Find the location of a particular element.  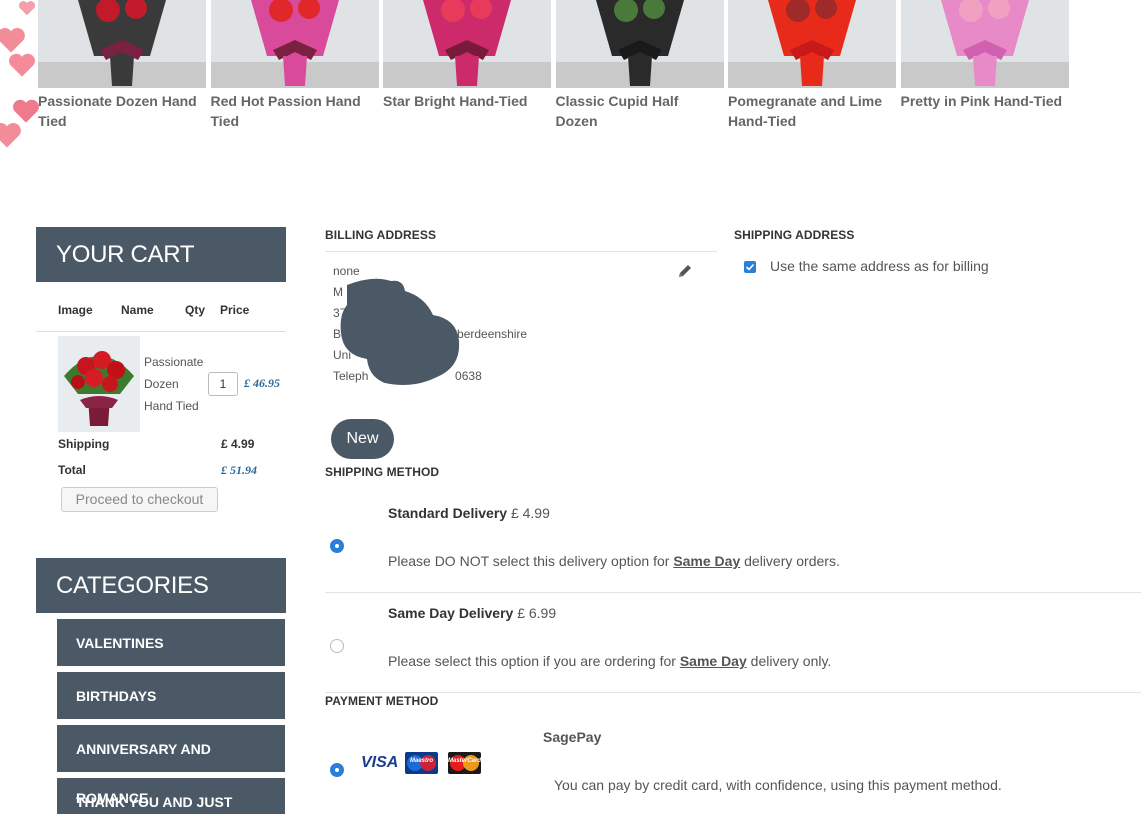

card-logos: VISA Maestro MasterCard is located at coordinates (421, 763).